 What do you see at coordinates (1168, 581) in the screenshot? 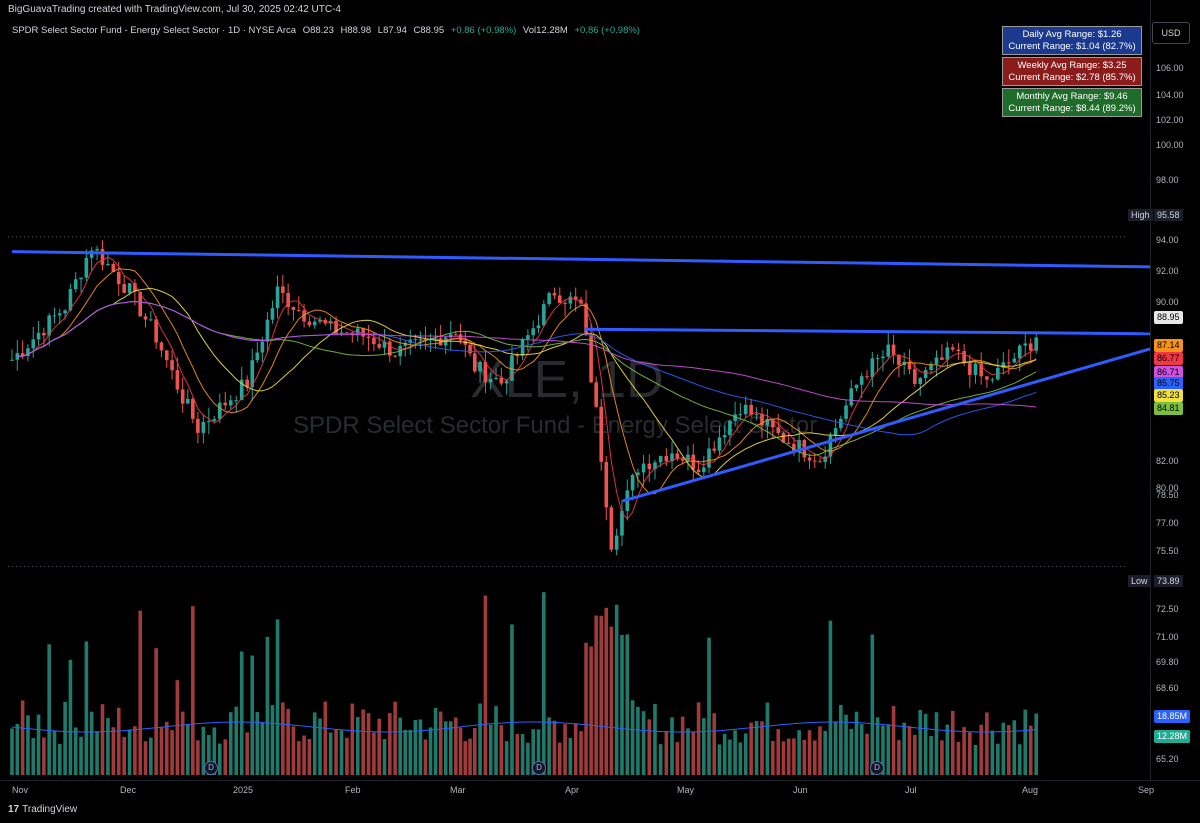
I see `low-value-label: 73.89` at bounding box center [1168, 581].